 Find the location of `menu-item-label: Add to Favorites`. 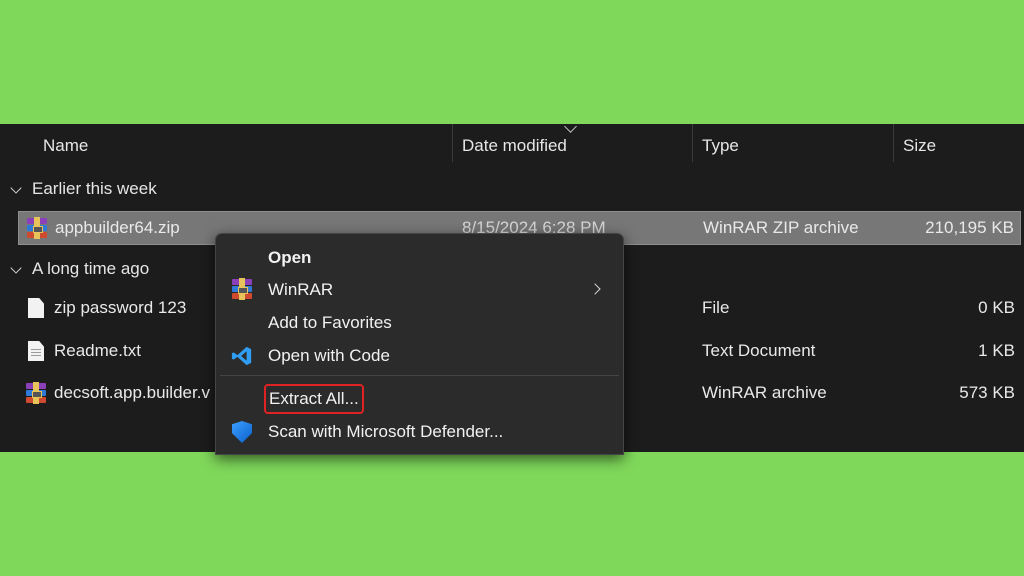

menu-item-label: Add to Favorites is located at coordinates (330, 322).